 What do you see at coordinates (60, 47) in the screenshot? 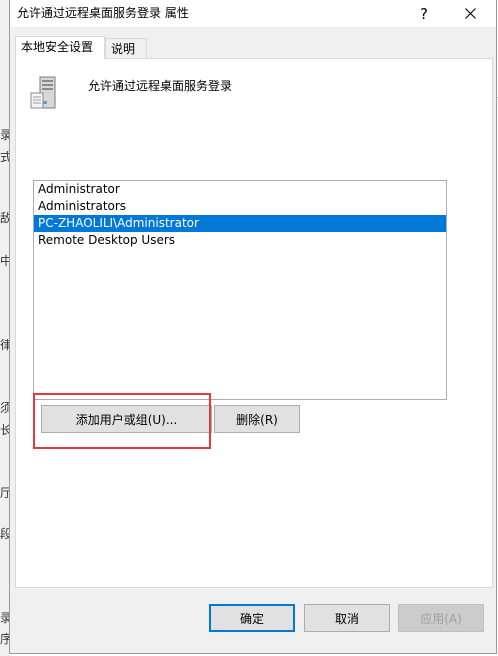
I see `tab-local-security-setting: 本地安全设置` at bounding box center [60, 47].